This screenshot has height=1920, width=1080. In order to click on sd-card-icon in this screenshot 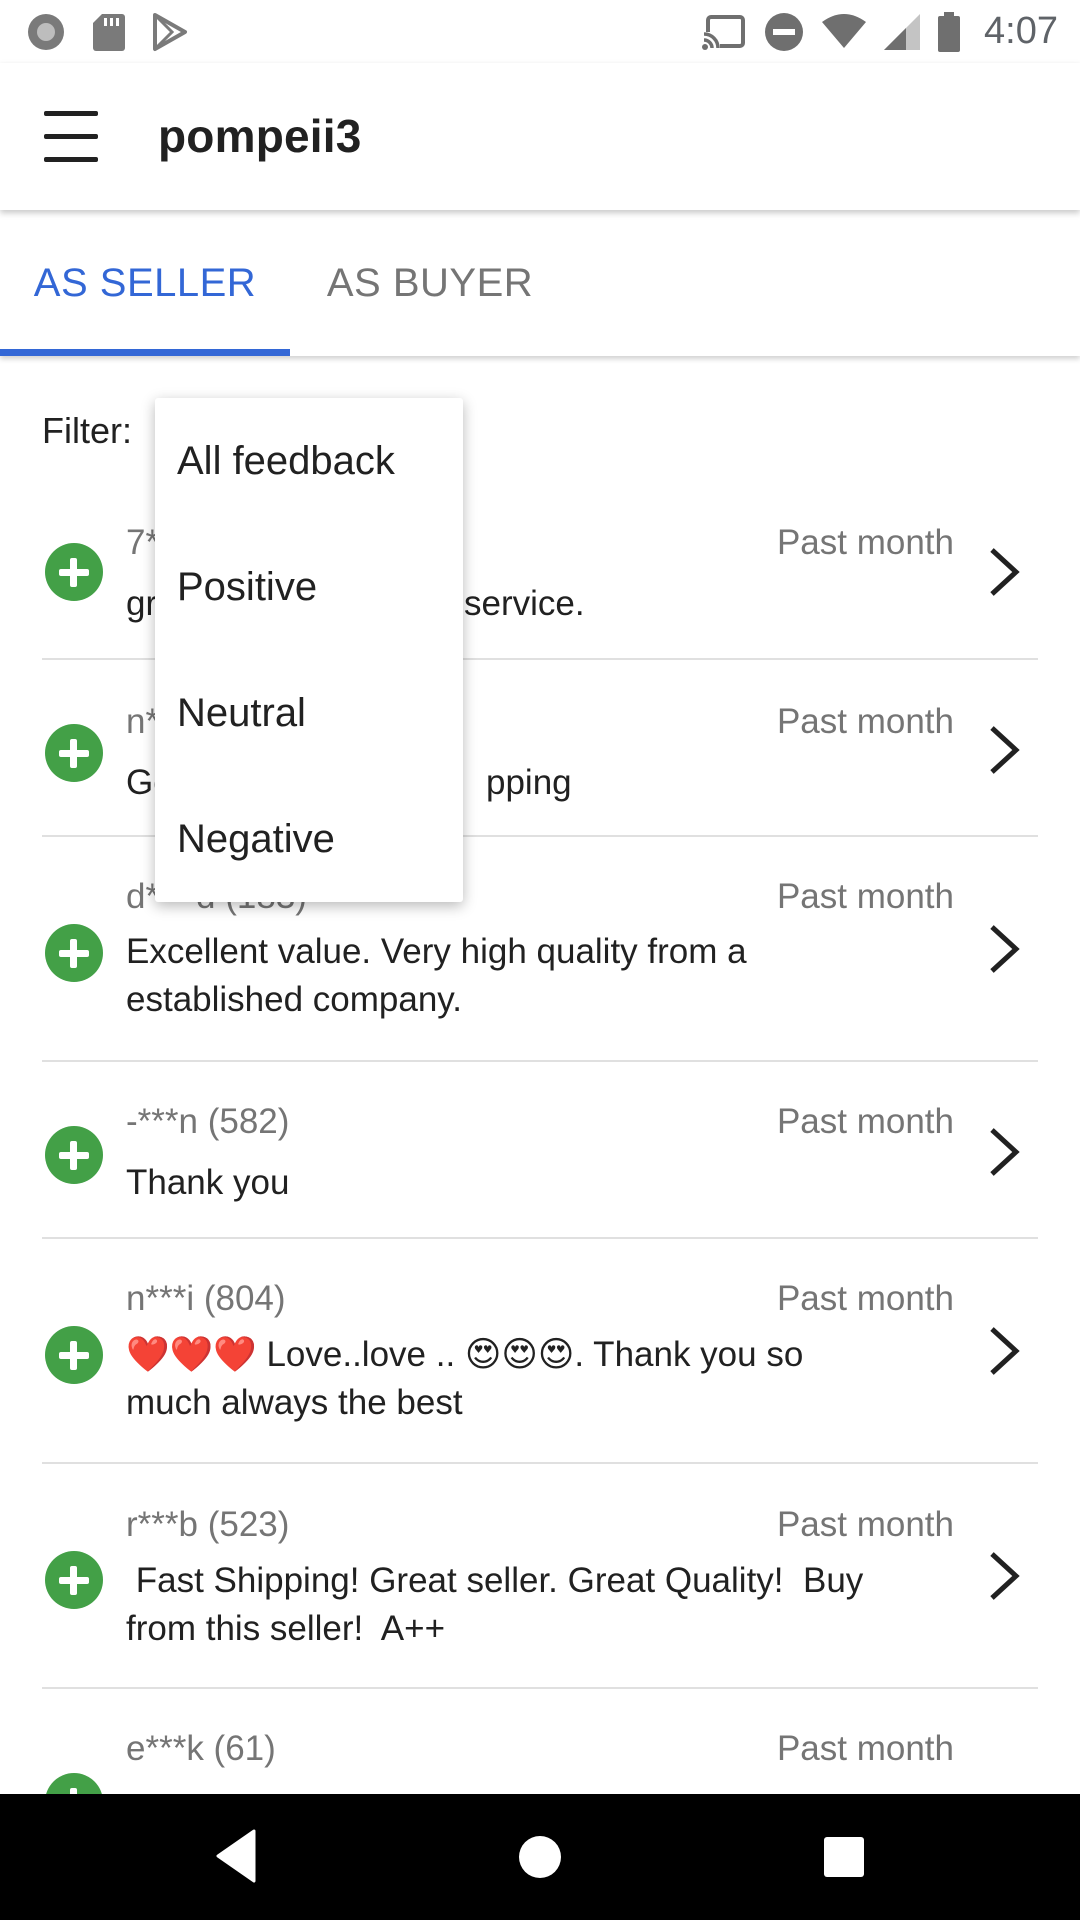, I will do `click(109, 32)`.